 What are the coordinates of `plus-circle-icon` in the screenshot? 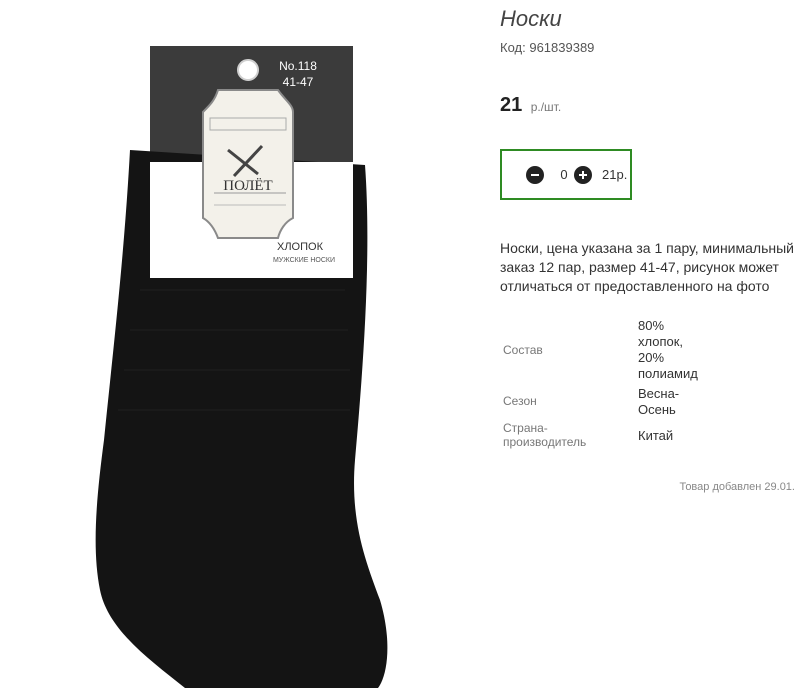 It's located at (583, 174).